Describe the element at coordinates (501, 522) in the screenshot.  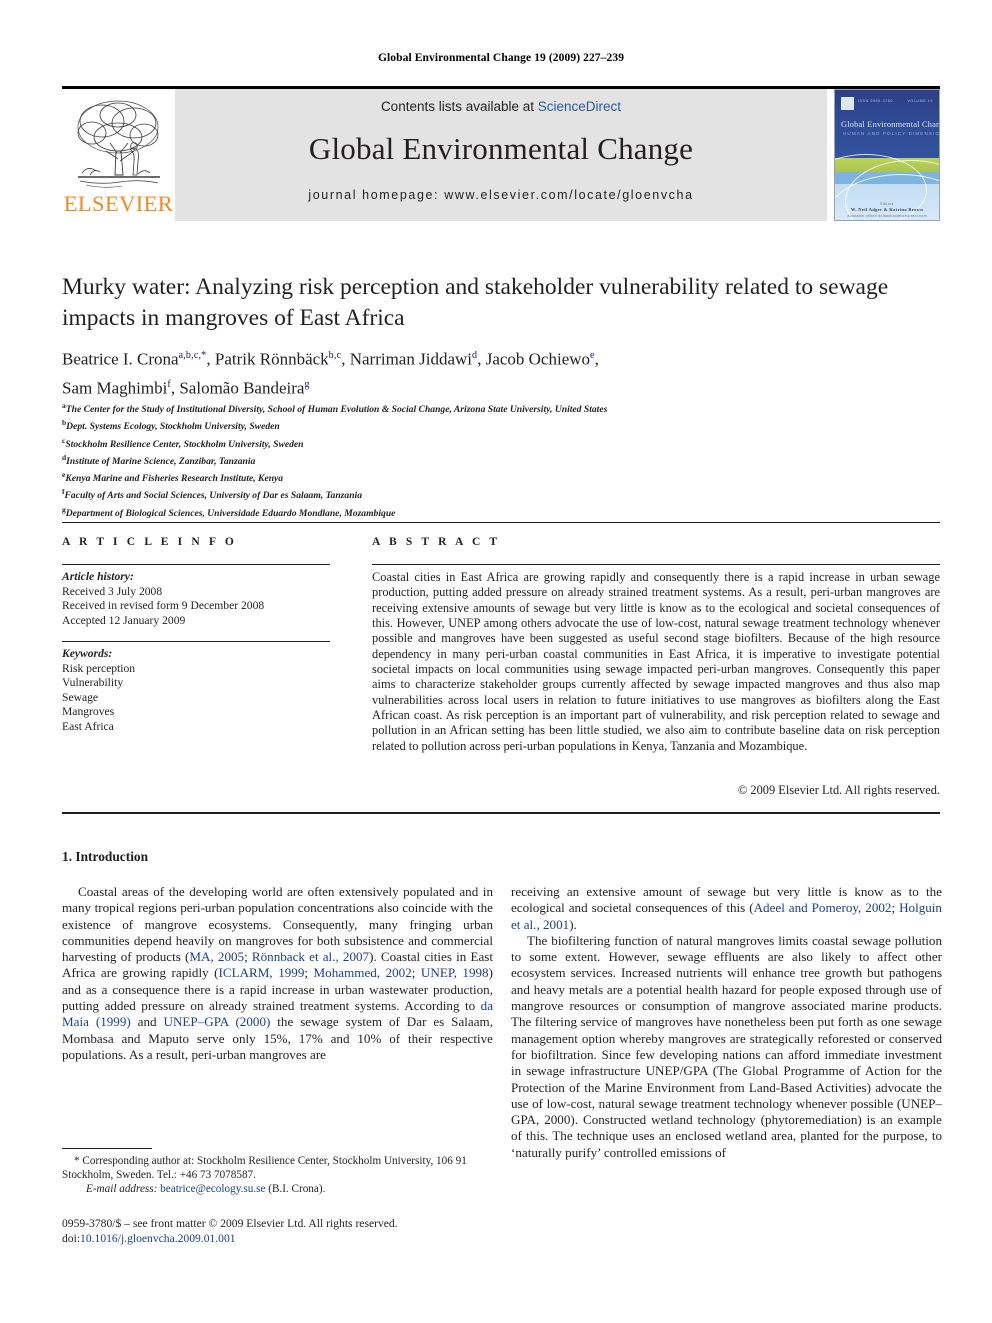
I see `info-top-rule` at that location.